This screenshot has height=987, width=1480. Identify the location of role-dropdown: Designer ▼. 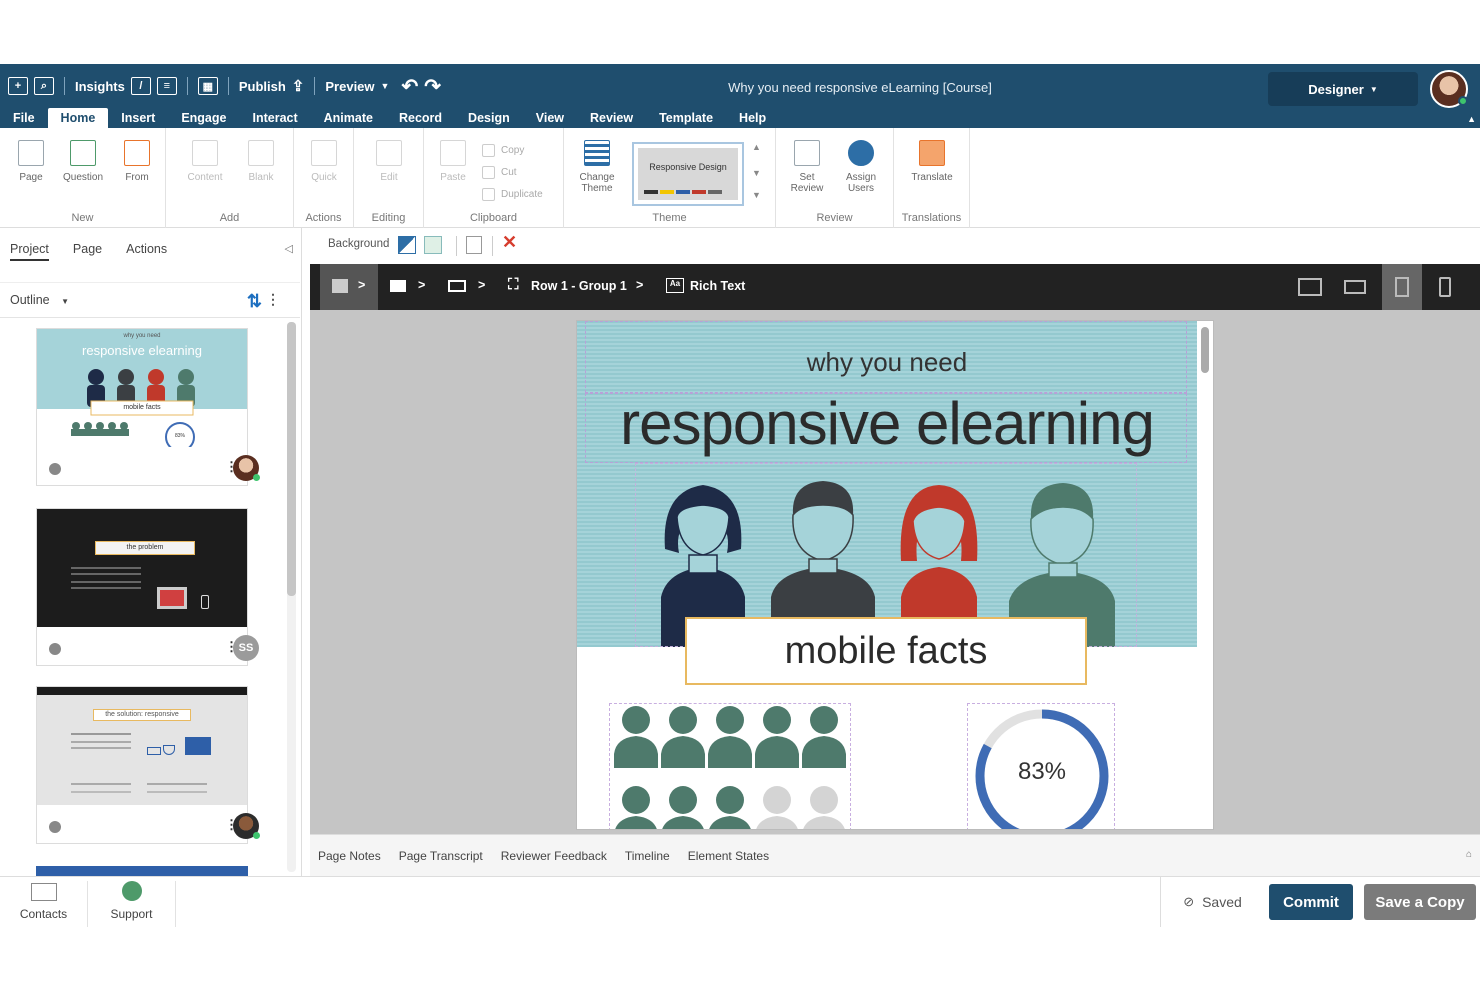
(1343, 89).